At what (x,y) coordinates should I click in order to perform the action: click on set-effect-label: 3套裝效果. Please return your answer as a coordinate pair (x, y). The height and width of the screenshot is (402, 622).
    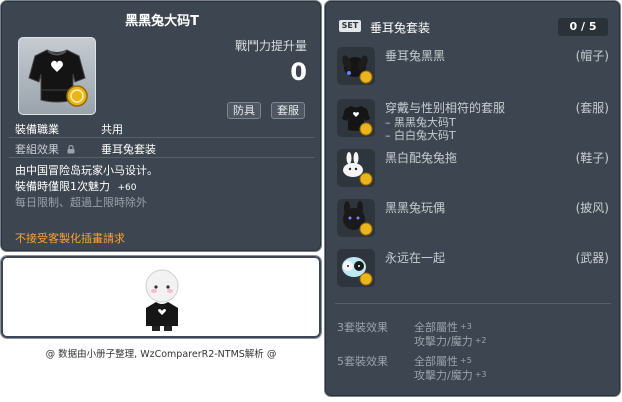
    Looking at the image, I should click on (362, 327).